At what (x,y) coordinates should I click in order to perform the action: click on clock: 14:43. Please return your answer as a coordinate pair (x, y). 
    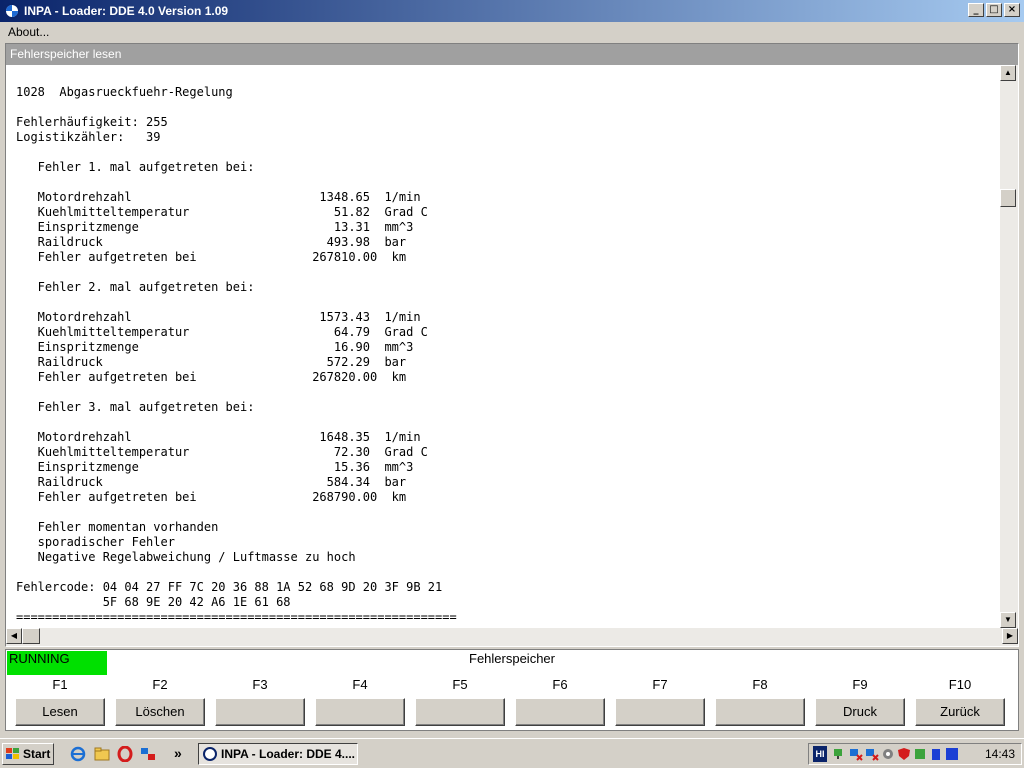
    Looking at the image, I should click on (1000, 754).